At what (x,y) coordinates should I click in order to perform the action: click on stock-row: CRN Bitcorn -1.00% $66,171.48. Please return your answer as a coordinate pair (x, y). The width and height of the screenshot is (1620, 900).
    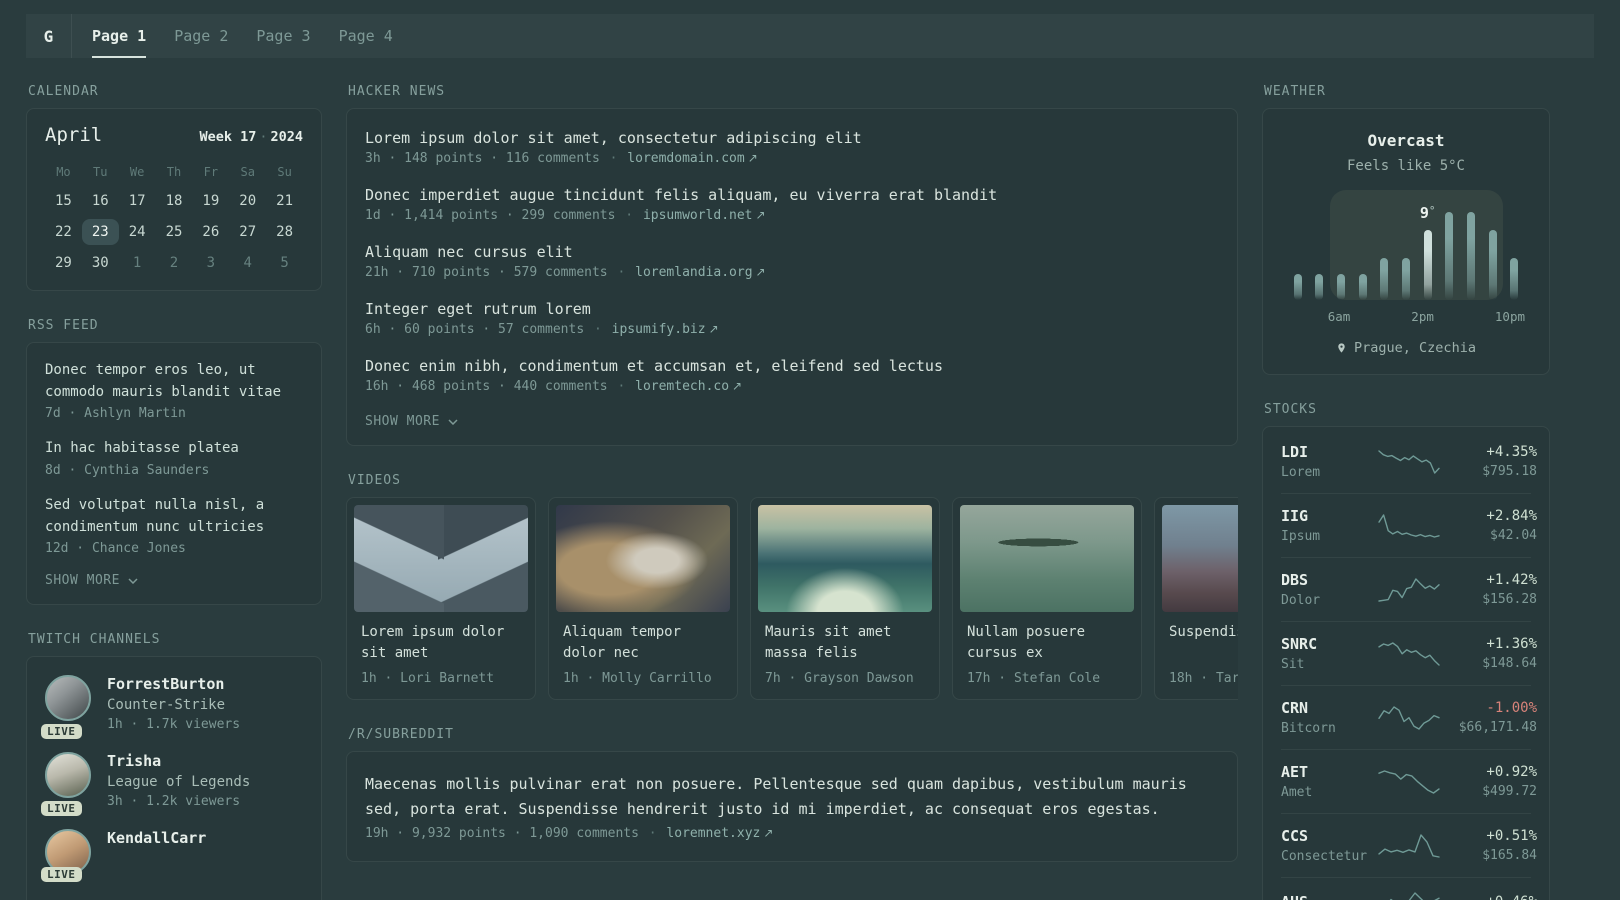
    Looking at the image, I should click on (1409, 717).